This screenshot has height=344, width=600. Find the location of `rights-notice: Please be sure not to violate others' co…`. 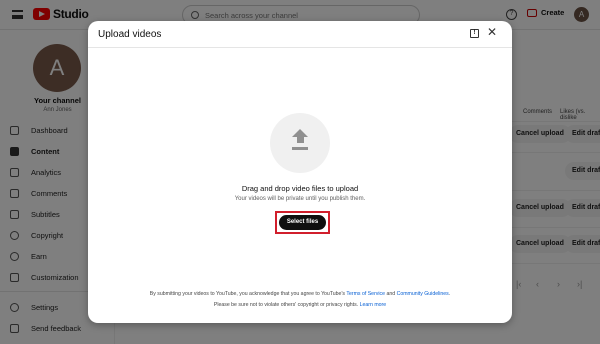

rights-notice: Please be sure not to violate others' co… is located at coordinates (300, 305).